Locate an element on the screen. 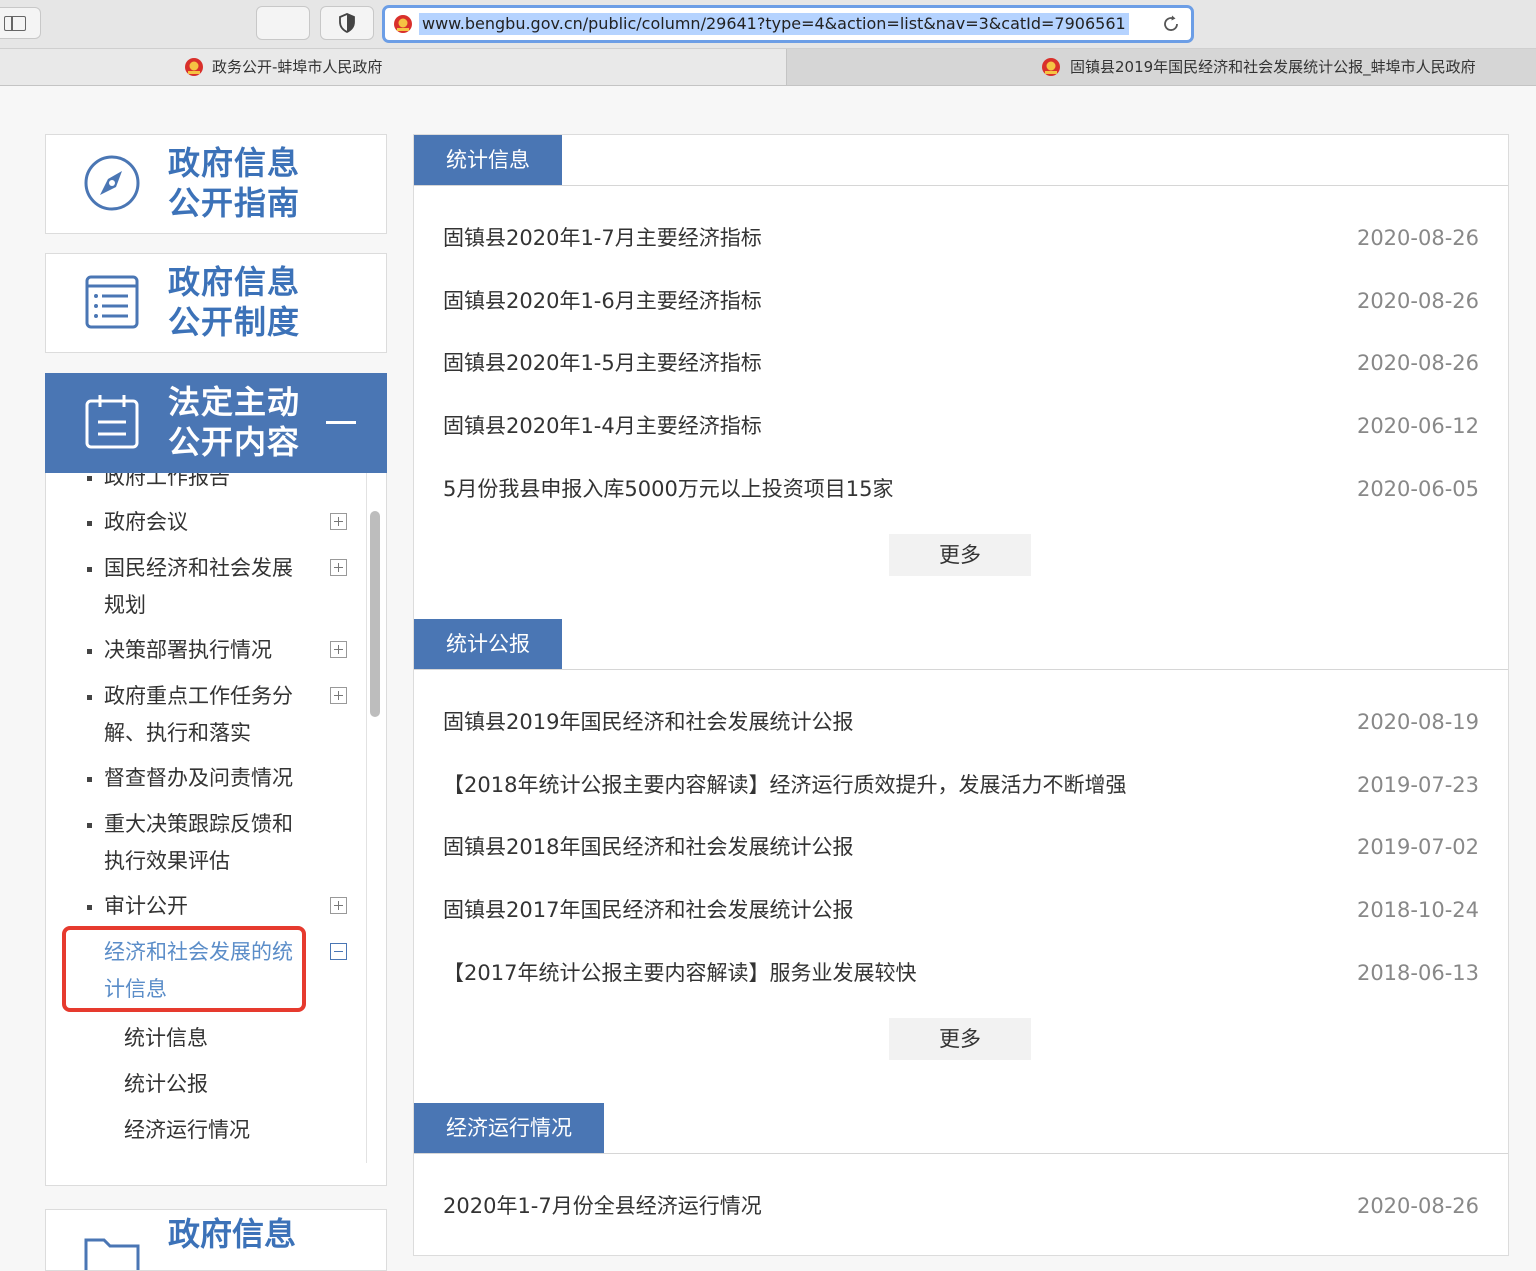 This screenshot has height=1271, width=1536. browser-tab-bulletin: 固镇县2019年国民经济和社会发展统计公报_蚌埠市人民政府 is located at coordinates (1161, 67).